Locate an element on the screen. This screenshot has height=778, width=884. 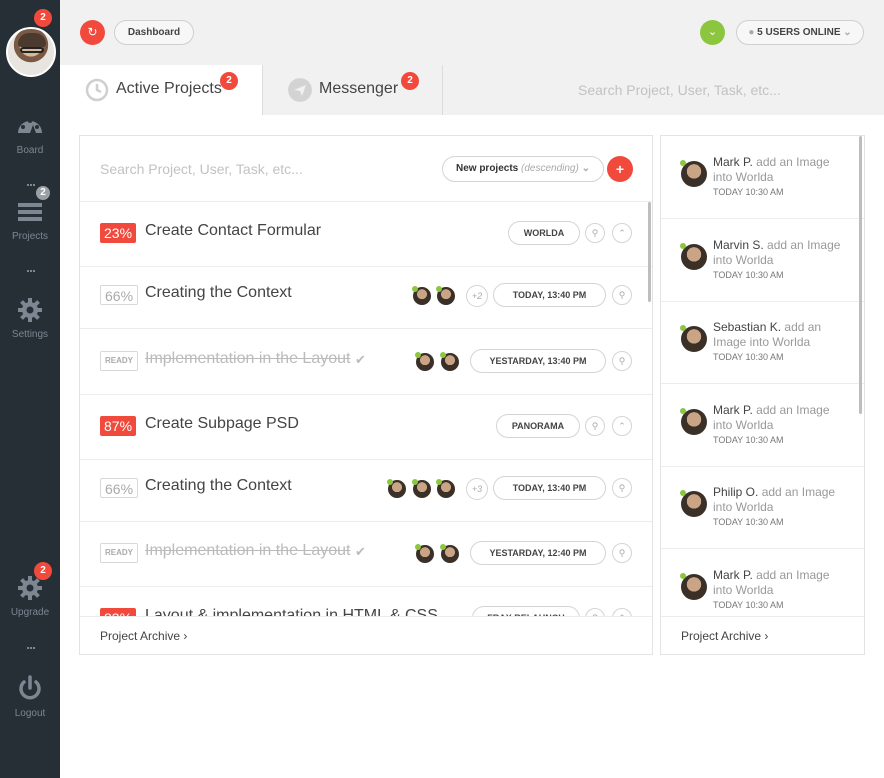
sidebar-item-label: Upgrade is located at coordinates (30, 612).